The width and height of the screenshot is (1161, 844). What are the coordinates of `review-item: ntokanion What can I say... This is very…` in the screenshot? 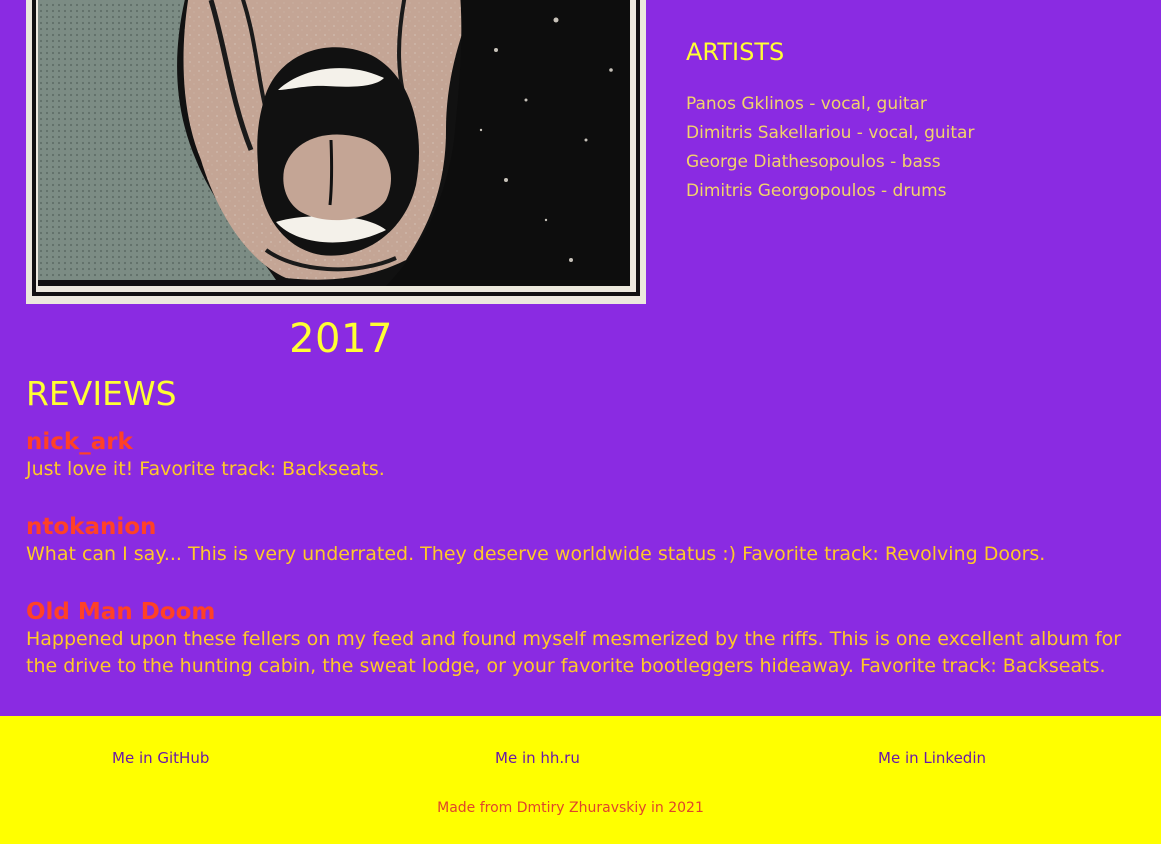 It's located at (590, 540).